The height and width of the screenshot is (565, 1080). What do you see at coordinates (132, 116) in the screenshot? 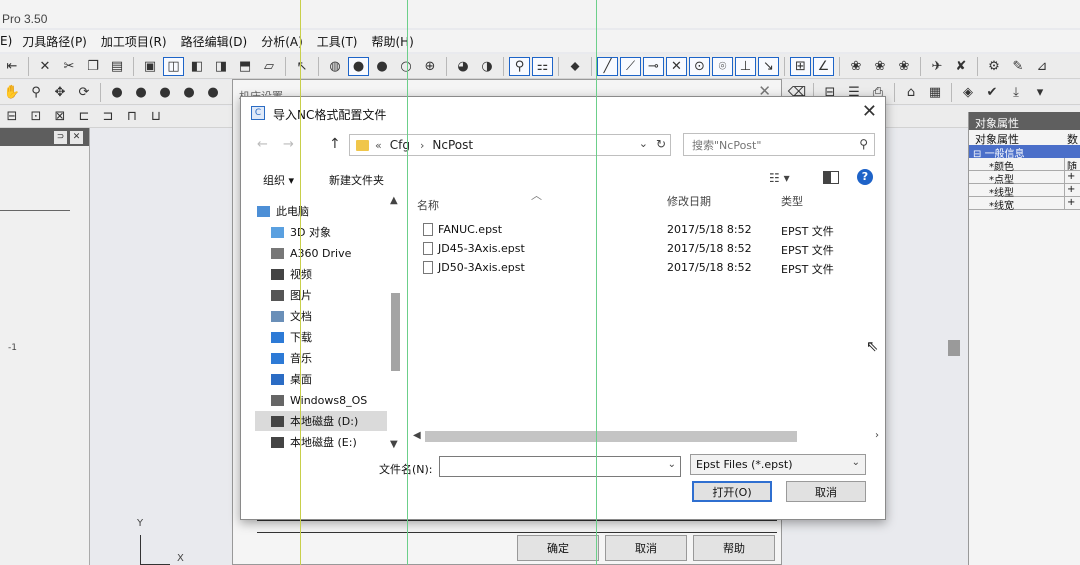
I see `mirror-icon: ⊓` at bounding box center [132, 116].